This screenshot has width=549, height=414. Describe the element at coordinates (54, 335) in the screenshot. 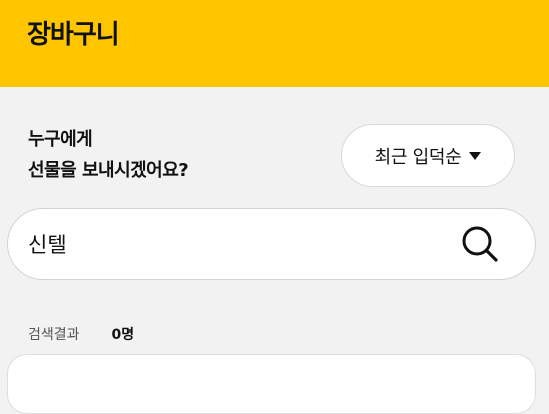

I see `result-label: 검색결과` at that location.